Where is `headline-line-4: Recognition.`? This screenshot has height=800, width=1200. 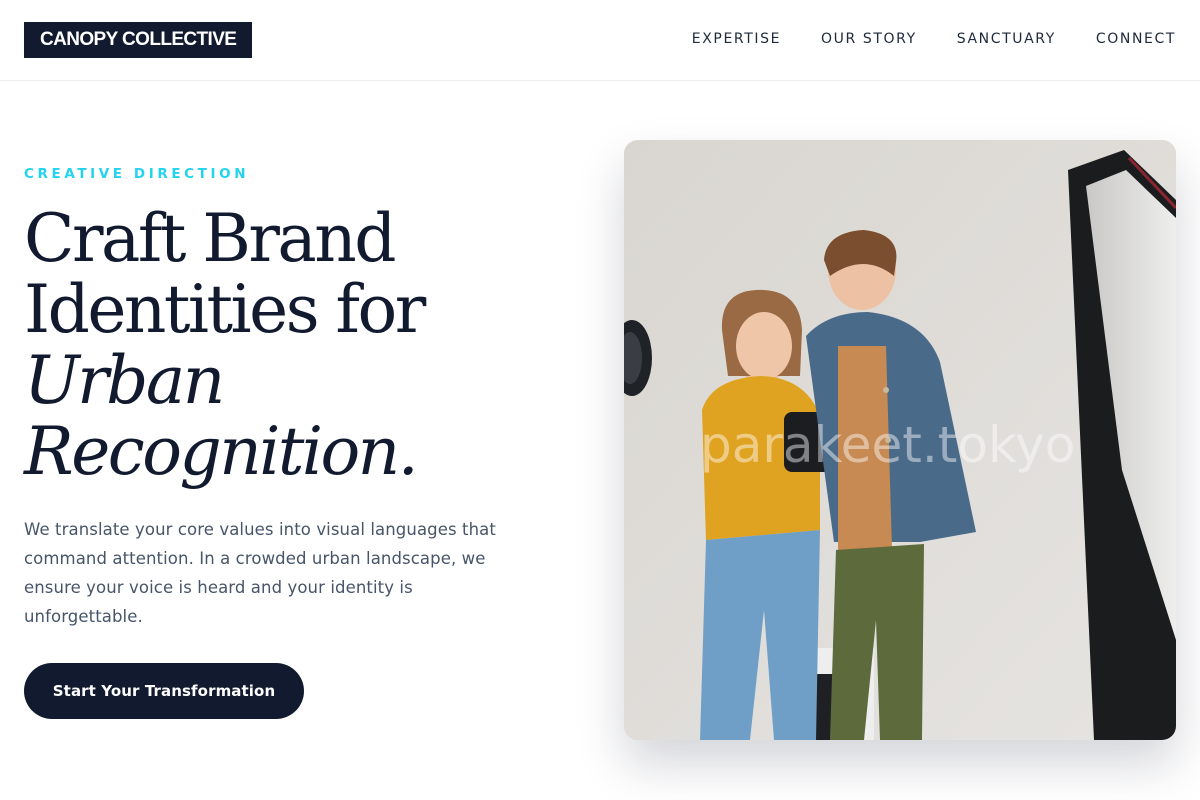
headline-line-4: Recognition. is located at coordinates (221, 451).